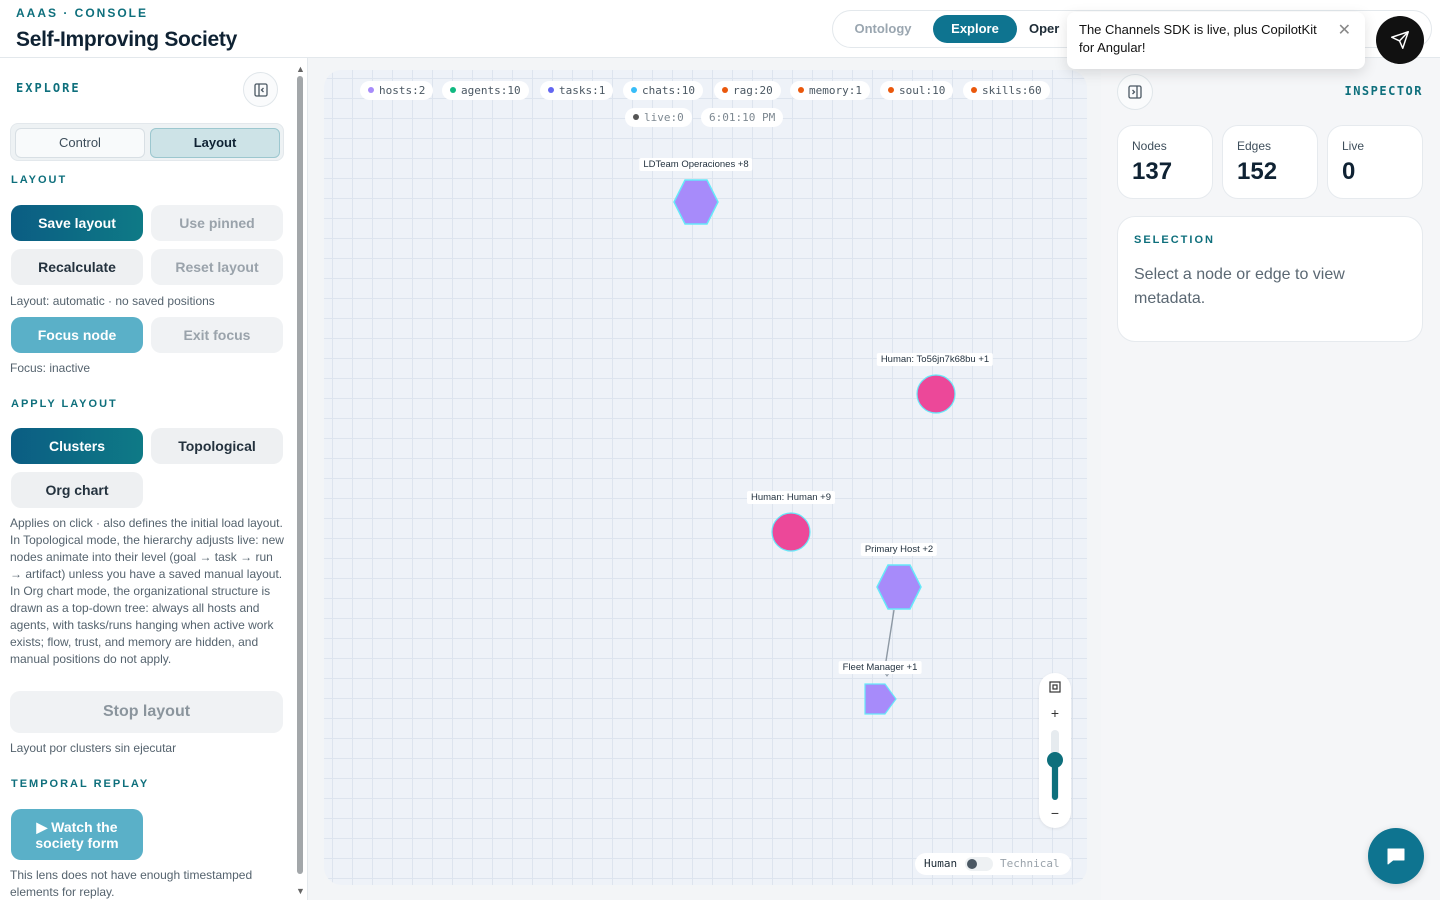 The image size is (1440, 900). I want to click on topological-button: Topological, so click(217, 446).